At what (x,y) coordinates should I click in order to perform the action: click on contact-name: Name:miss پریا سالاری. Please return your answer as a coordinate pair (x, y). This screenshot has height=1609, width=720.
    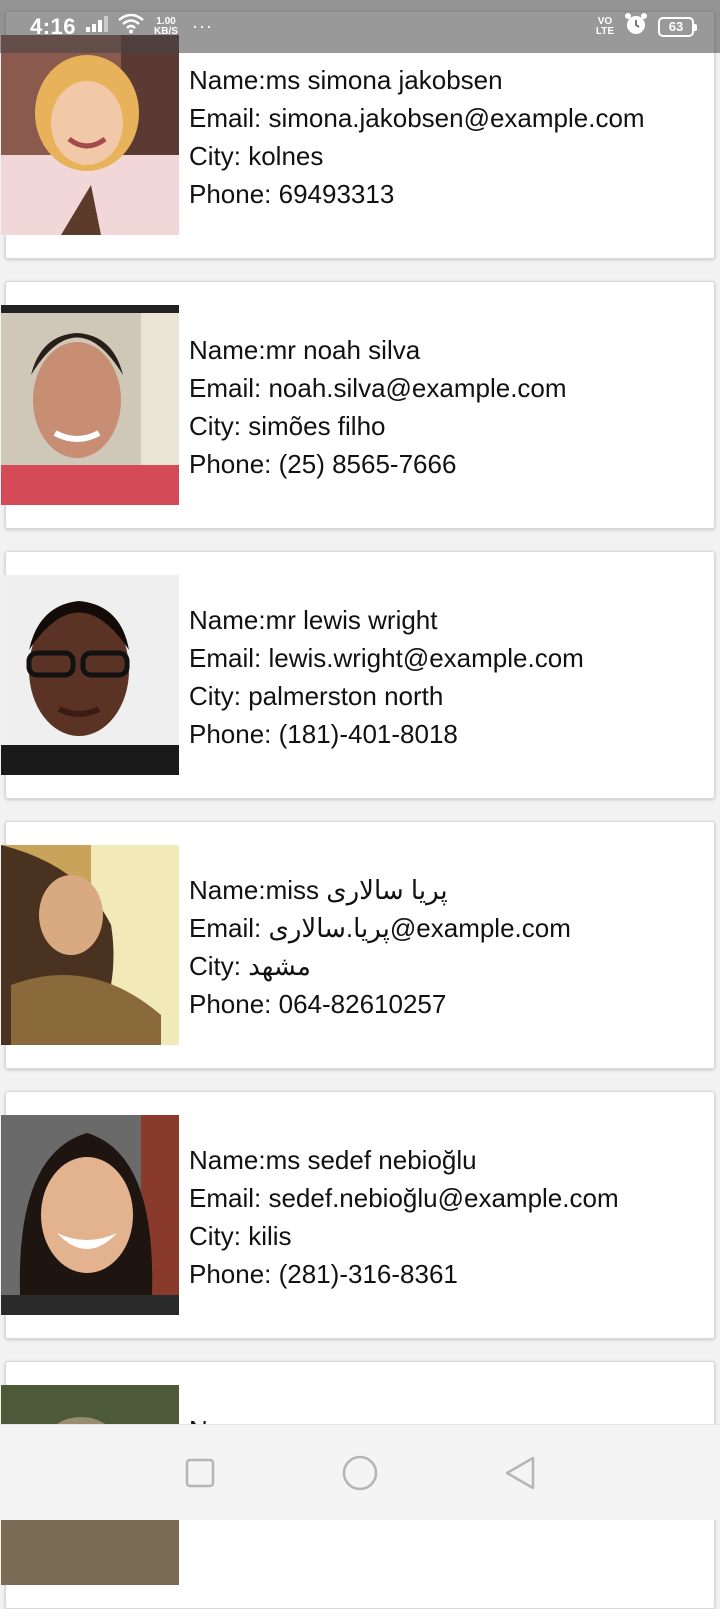
    Looking at the image, I should click on (318, 890).